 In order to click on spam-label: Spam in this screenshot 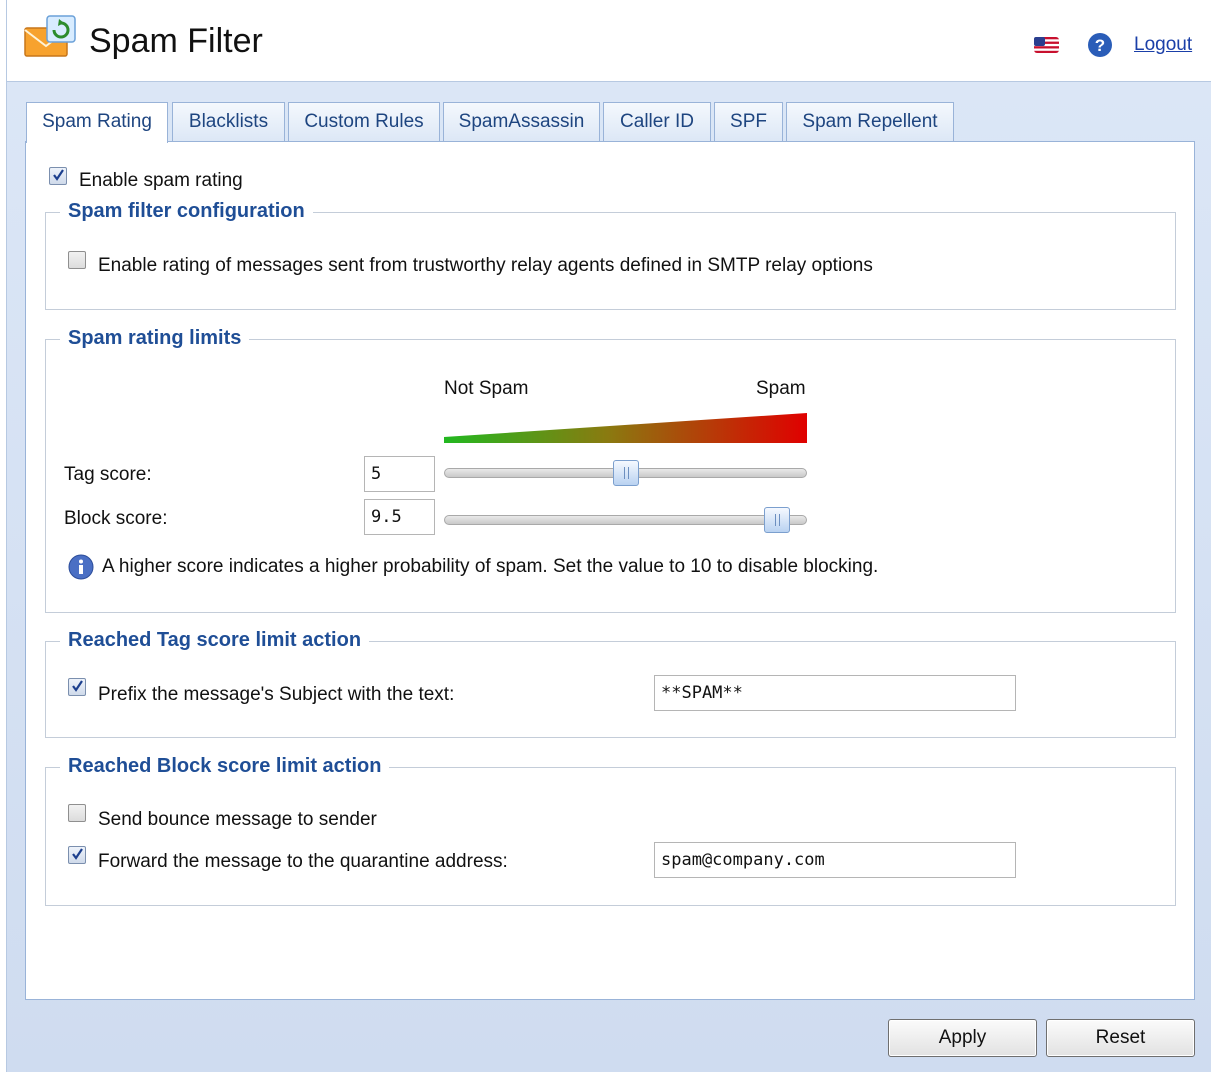, I will do `click(781, 388)`.